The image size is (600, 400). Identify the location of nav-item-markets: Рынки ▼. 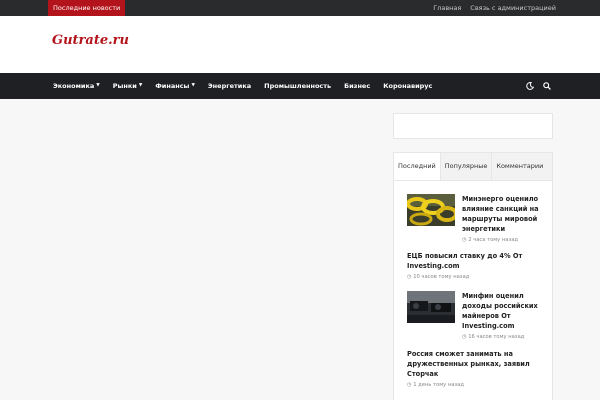
(128, 86).